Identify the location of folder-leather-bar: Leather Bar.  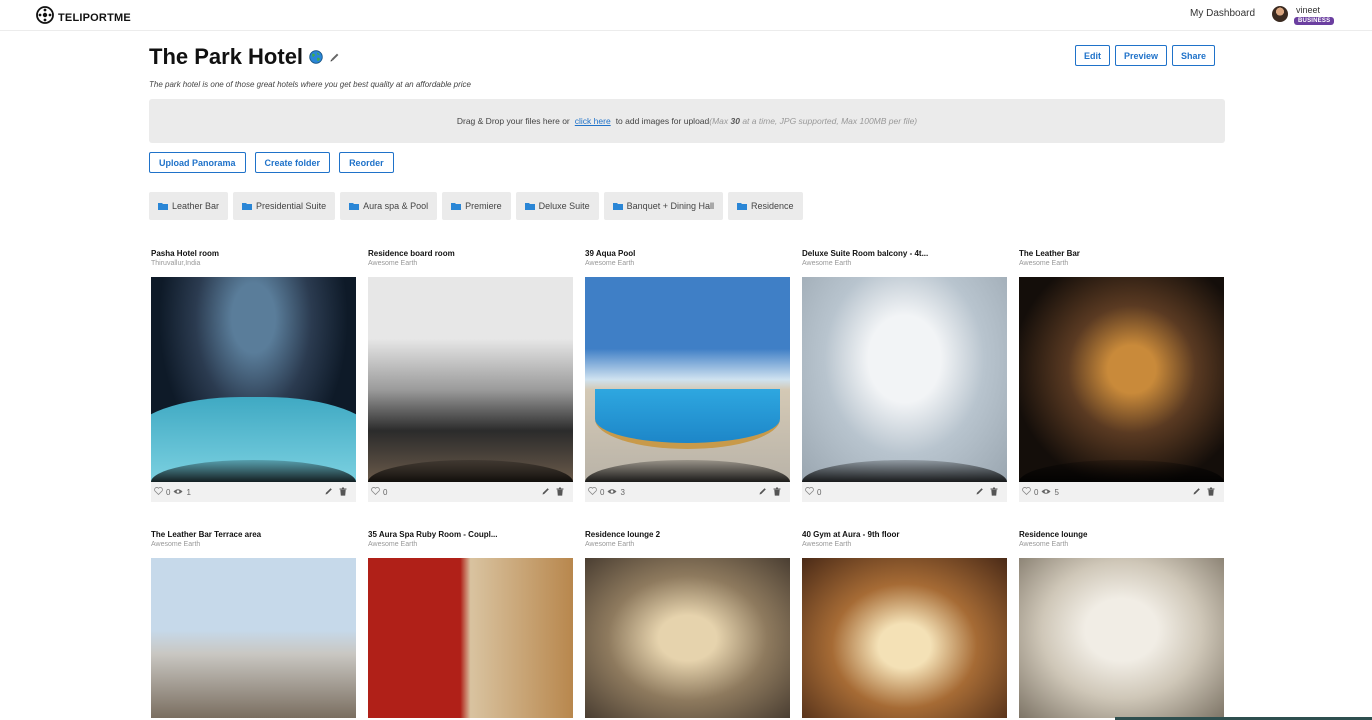
(189, 206).